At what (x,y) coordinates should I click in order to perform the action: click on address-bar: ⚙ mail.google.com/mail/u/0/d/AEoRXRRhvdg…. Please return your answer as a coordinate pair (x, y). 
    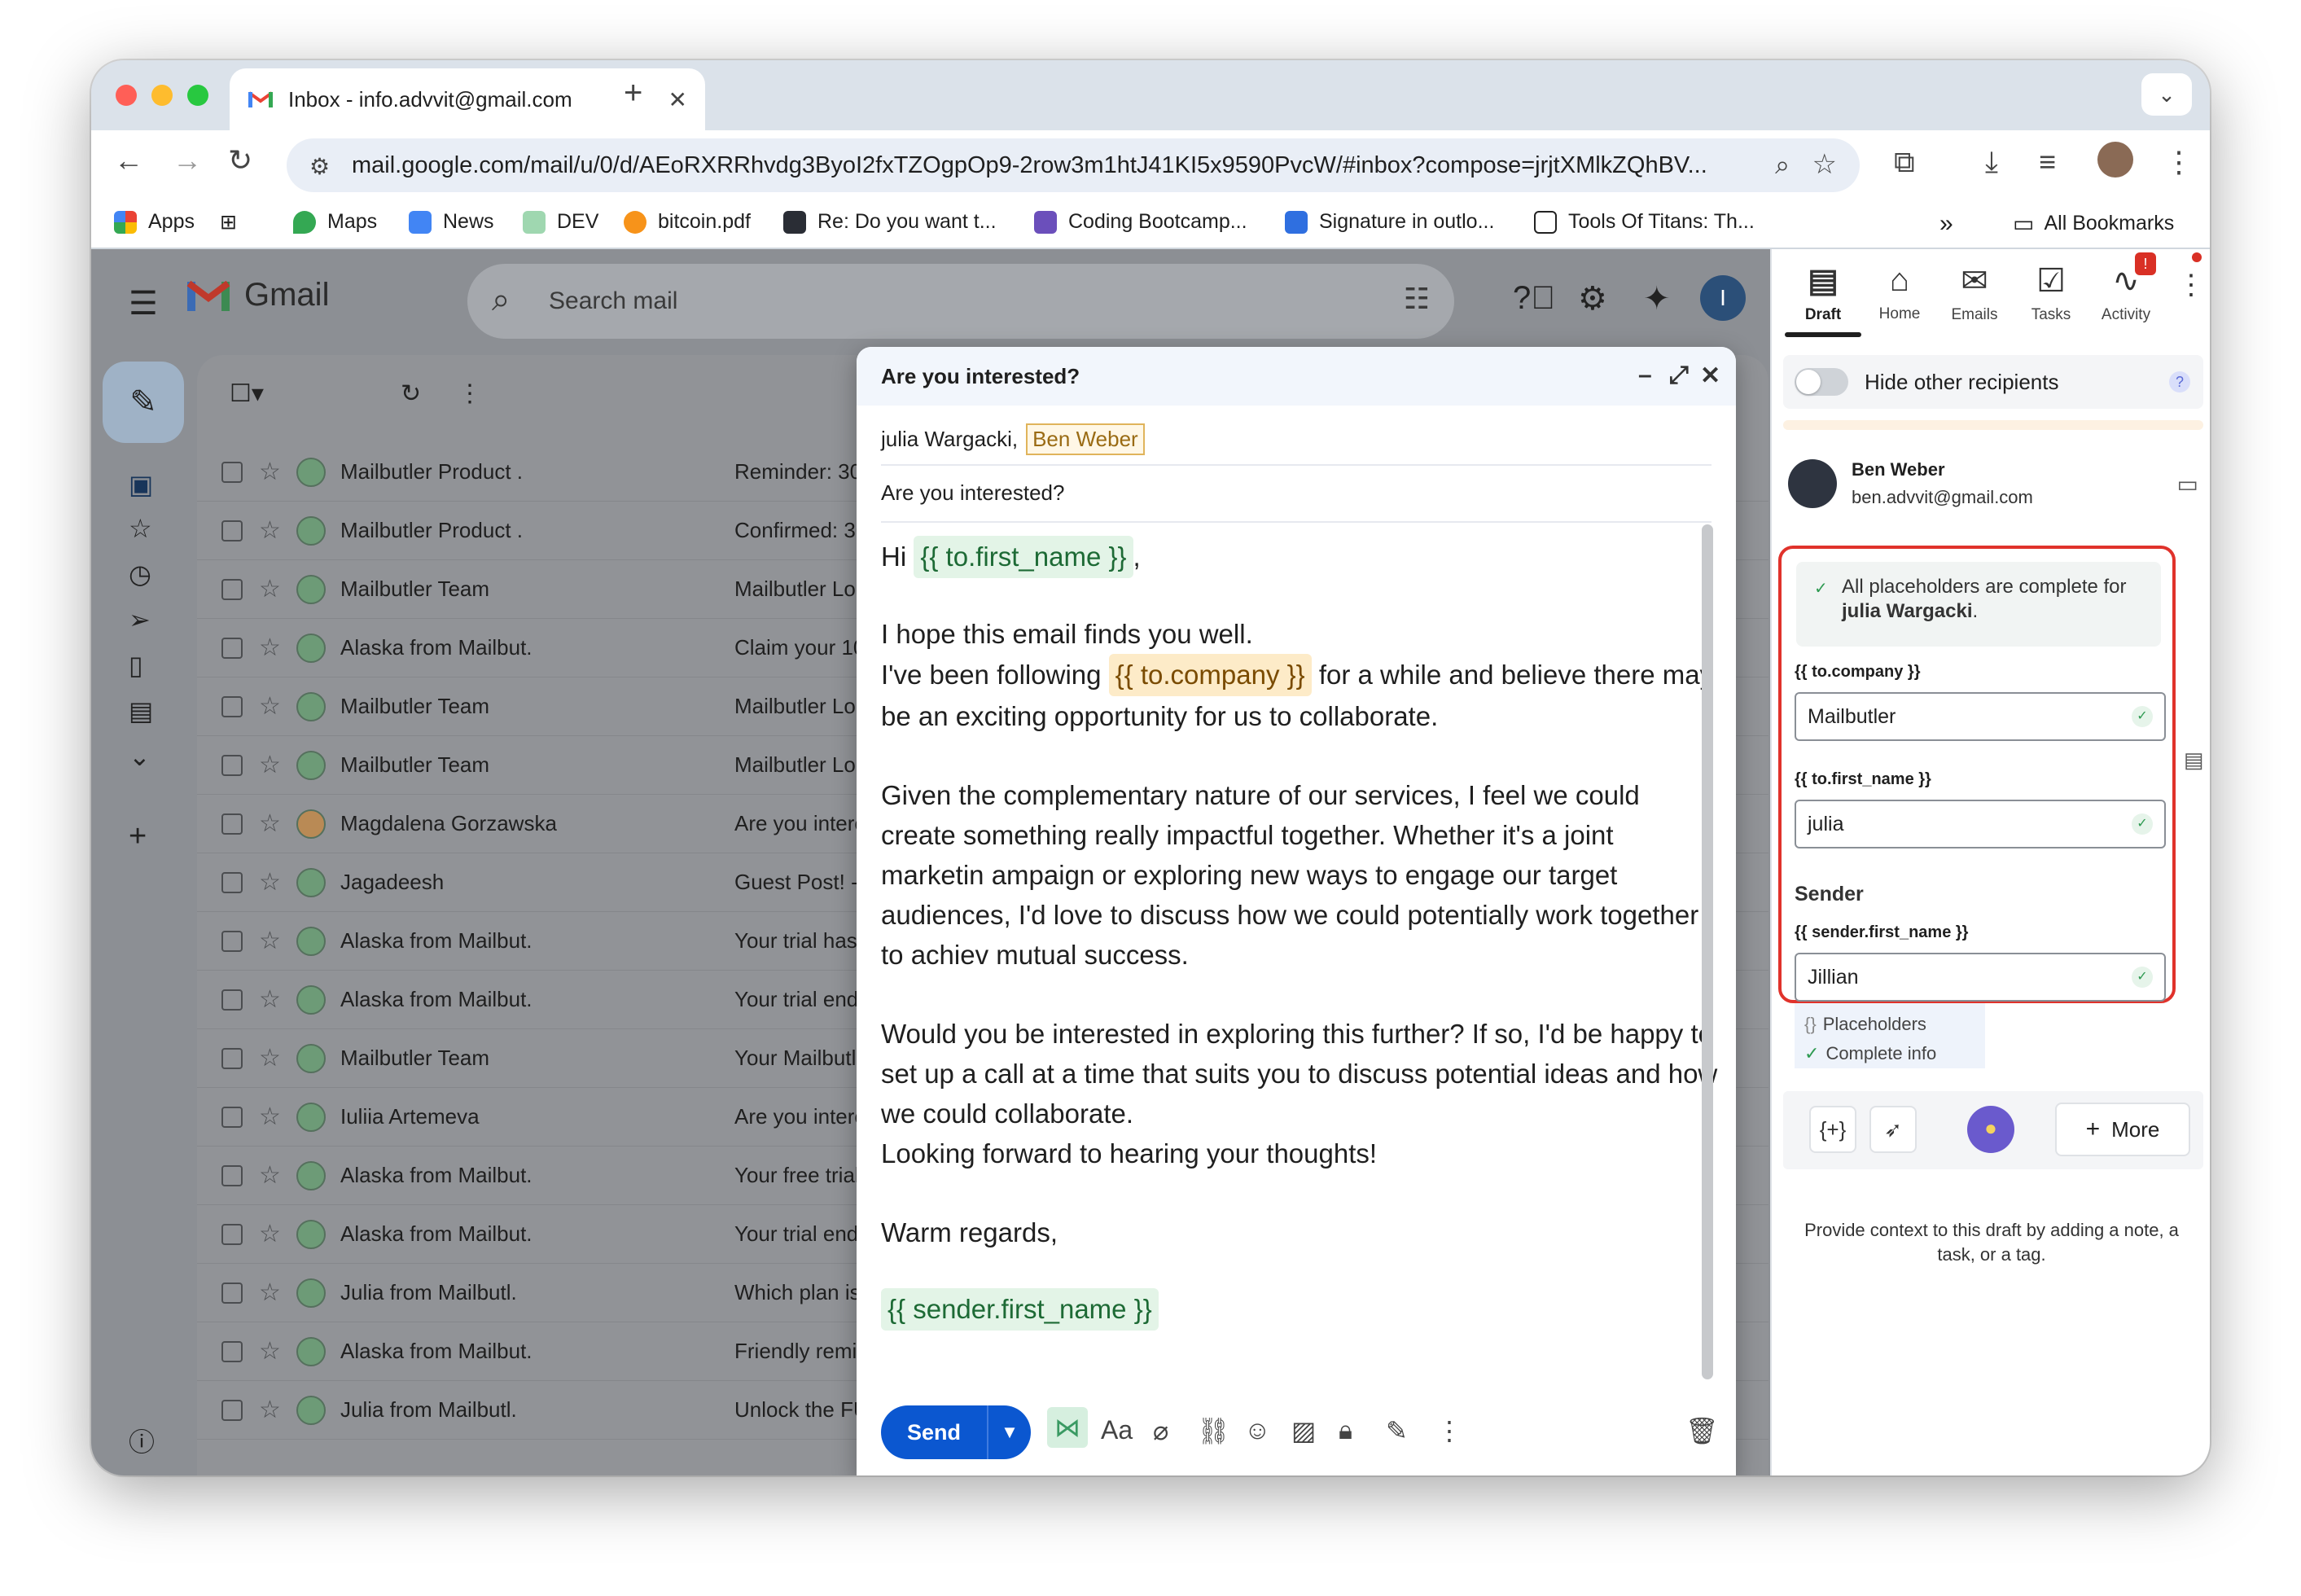
    Looking at the image, I should click on (1073, 165).